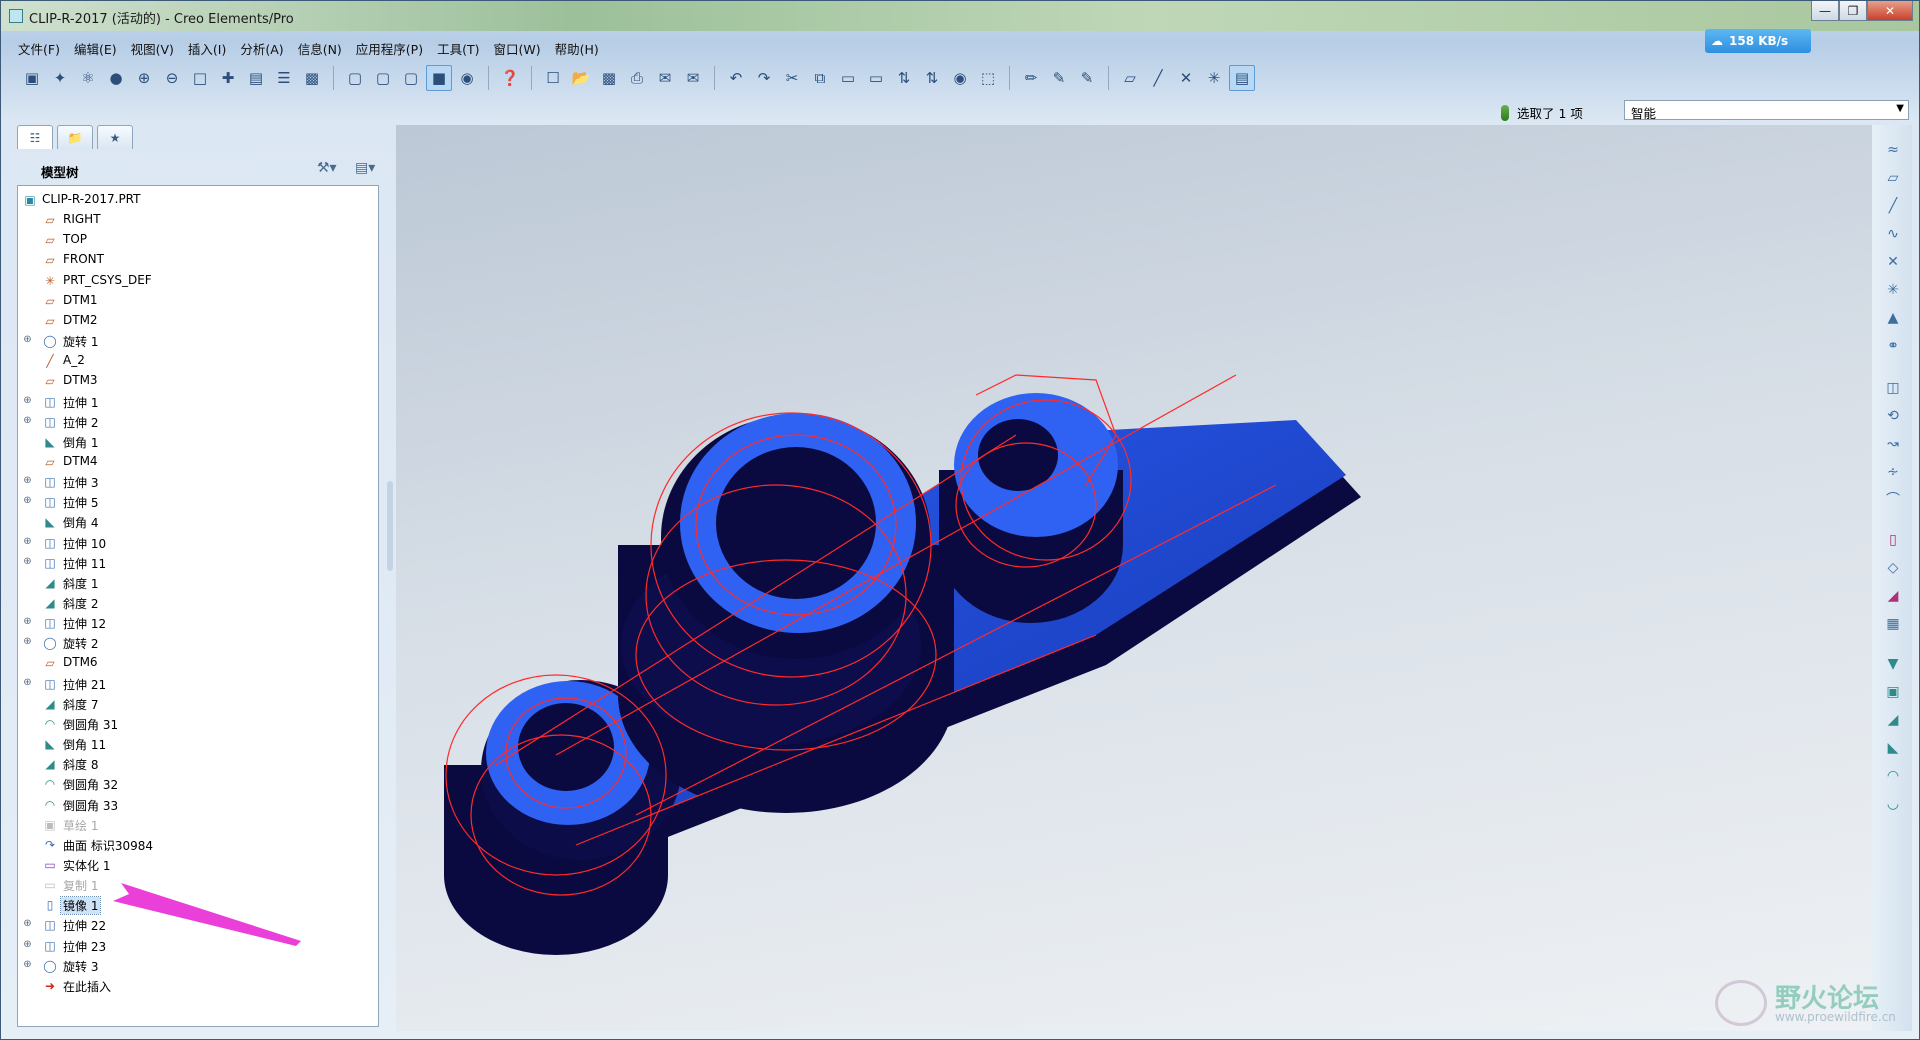 This screenshot has height=1040, width=1920. Describe the element at coordinates (1893, 318) in the screenshot. I see `analysis-feature-icon: ▲` at that location.